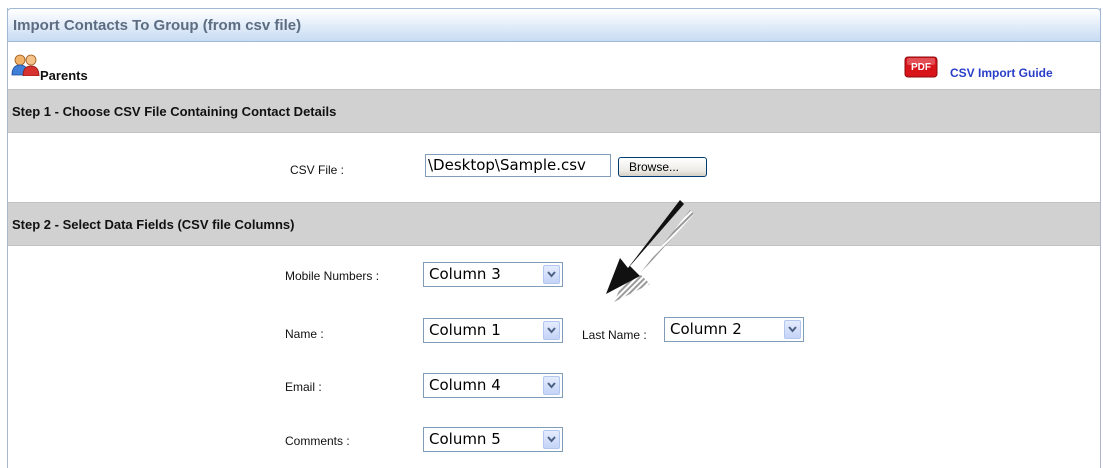 Image resolution: width=1103 pixels, height=468 pixels. What do you see at coordinates (332, 276) in the screenshot?
I see `mobile-numbers-label: Mobile Numbers :` at bounding box center [332, 276].